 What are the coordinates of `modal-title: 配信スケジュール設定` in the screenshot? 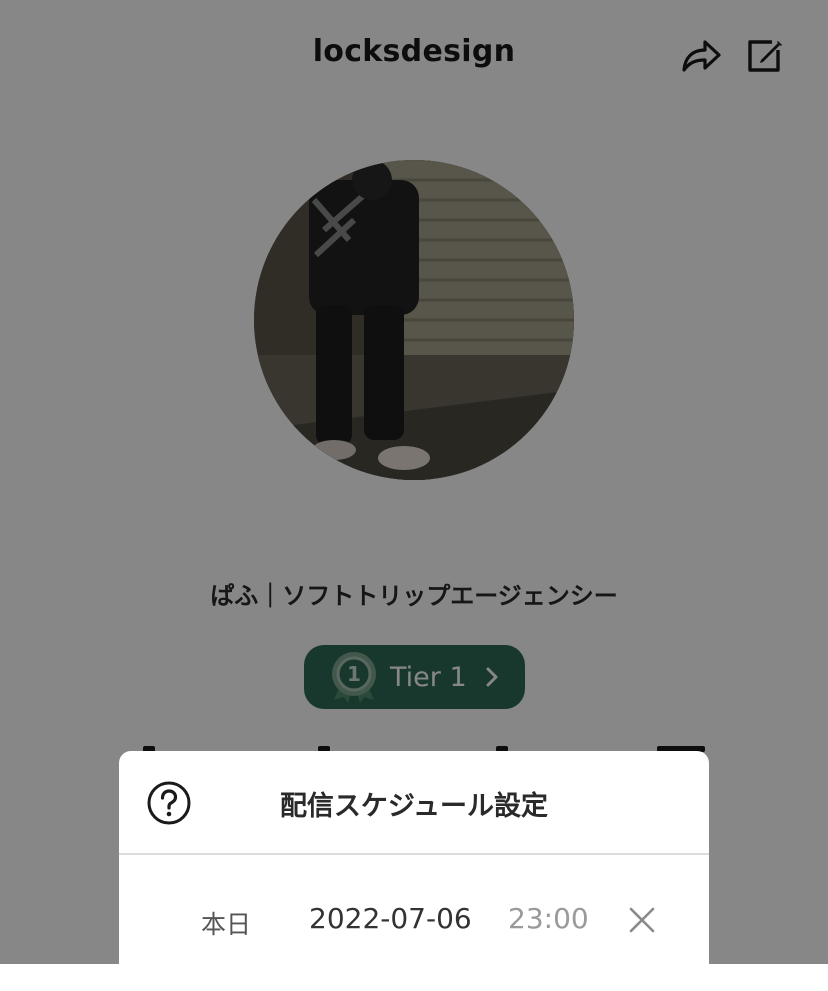 It's located at (414, 806).